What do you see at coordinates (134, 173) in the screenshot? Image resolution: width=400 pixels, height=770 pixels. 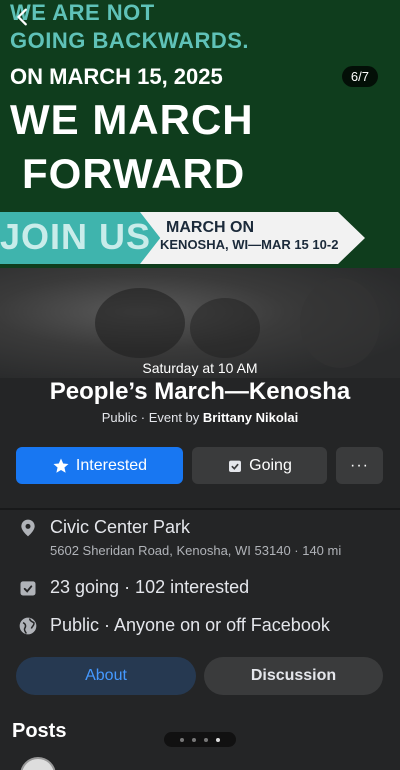 I see `cover-text-line5: FORWARD` at bounding box center [134, 173].